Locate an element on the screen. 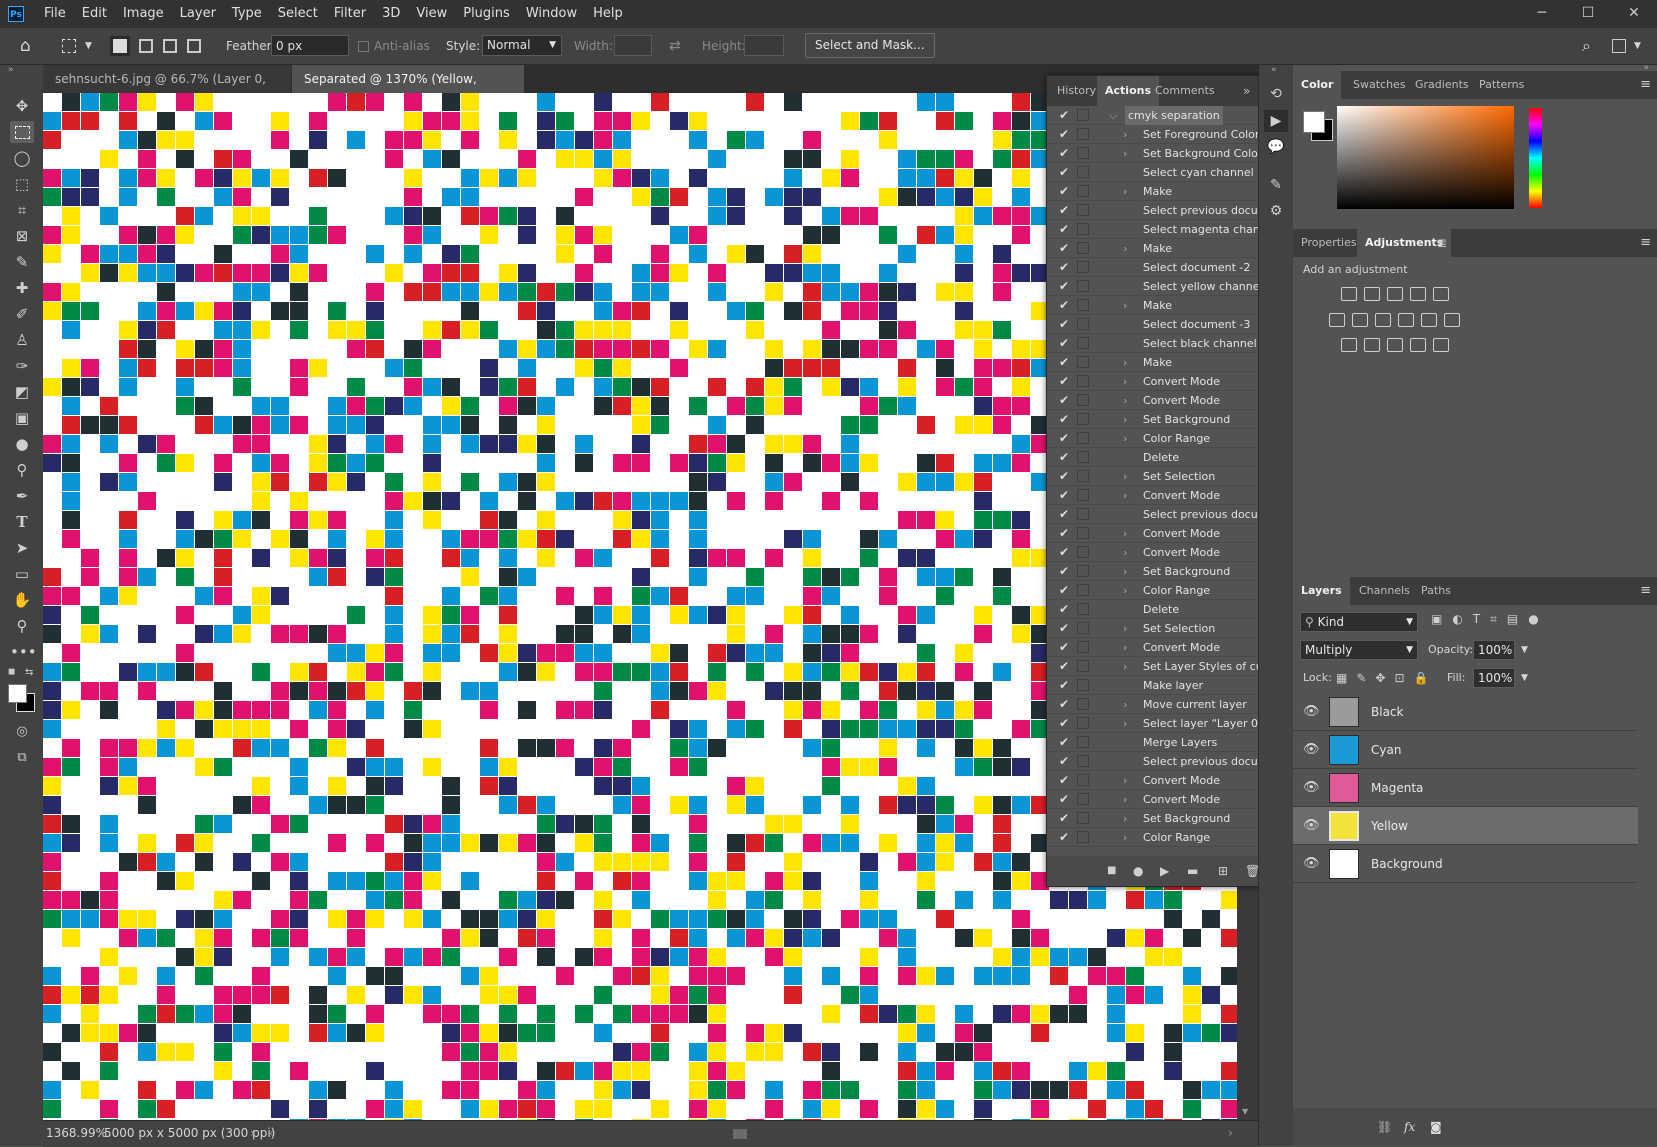 The height and width of the screenshot is (1147, 1657). folder-icon: ▬ is located at coordinates (1192, 871).